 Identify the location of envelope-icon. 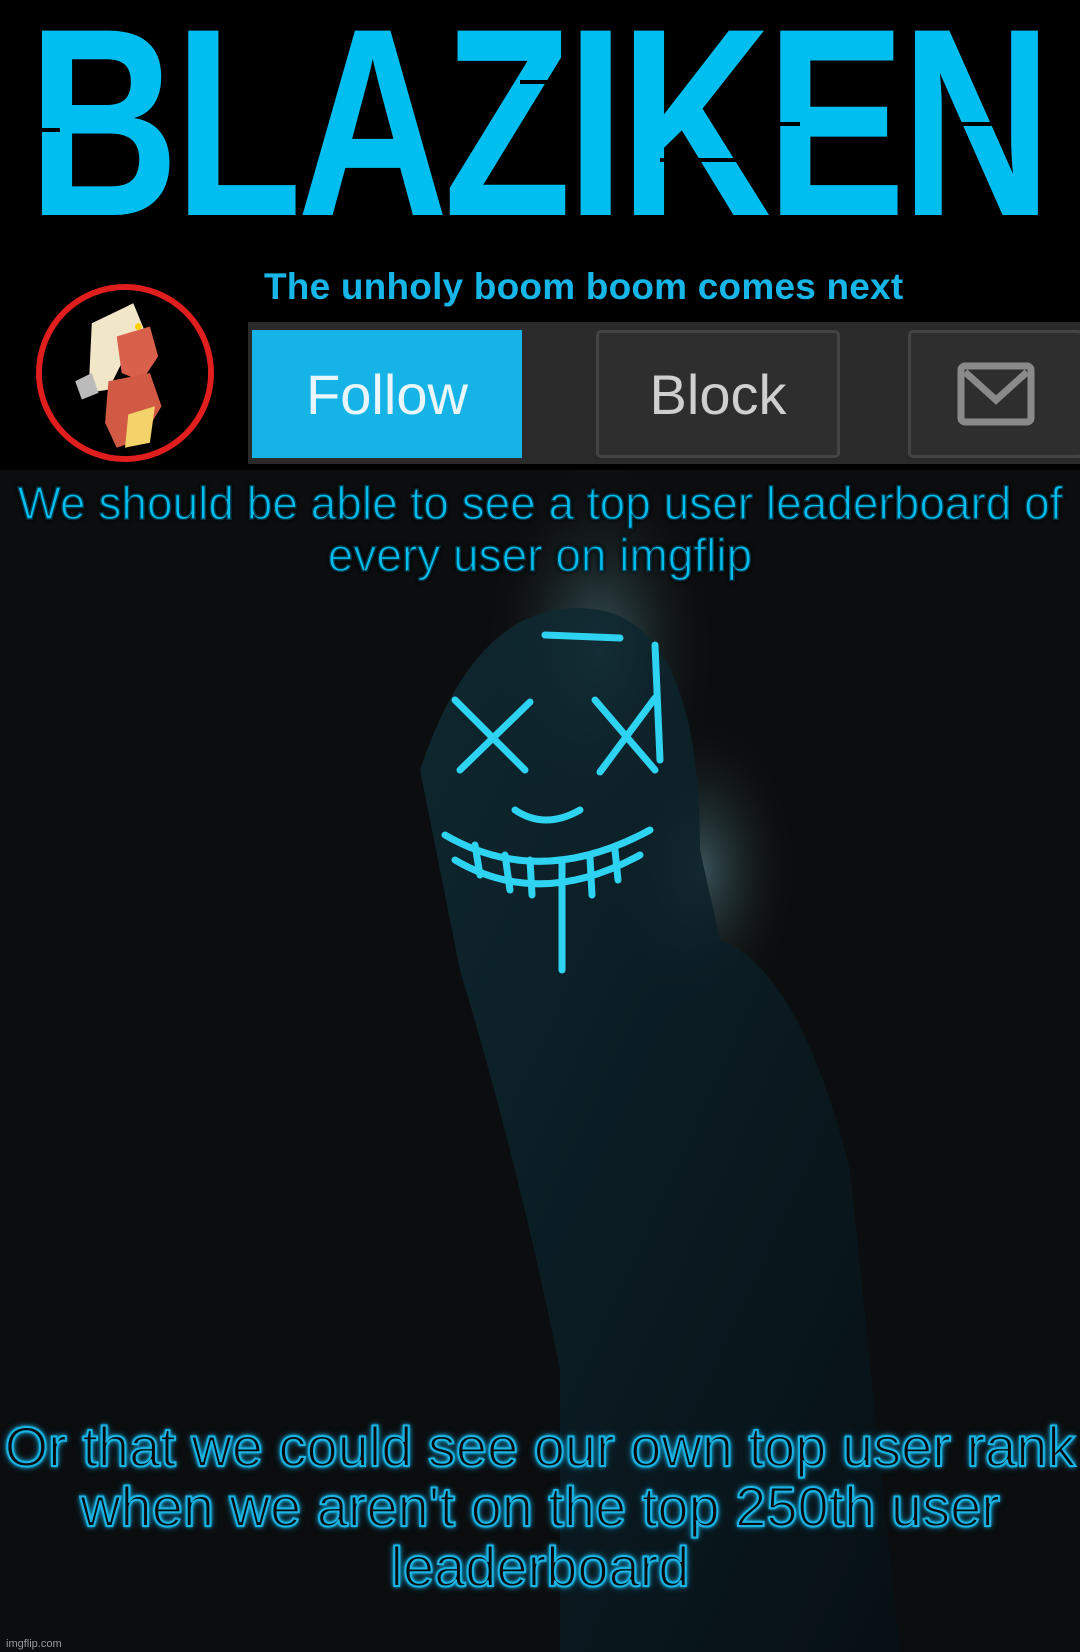
(995, 394).